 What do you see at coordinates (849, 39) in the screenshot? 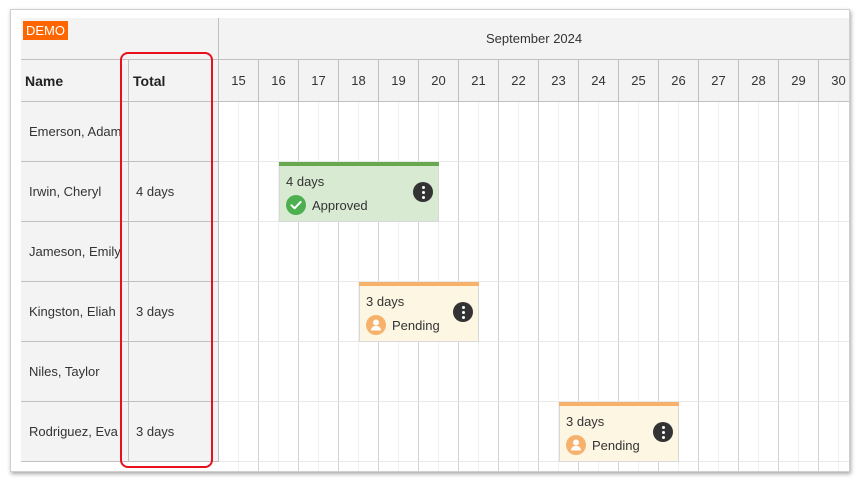
I see `month-header-divider` at bounding box center [849, 39].